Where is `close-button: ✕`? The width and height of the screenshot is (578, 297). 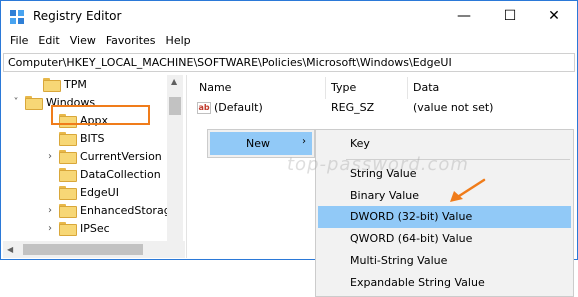
close-button: ✕ is located at coordinates (554, 16).